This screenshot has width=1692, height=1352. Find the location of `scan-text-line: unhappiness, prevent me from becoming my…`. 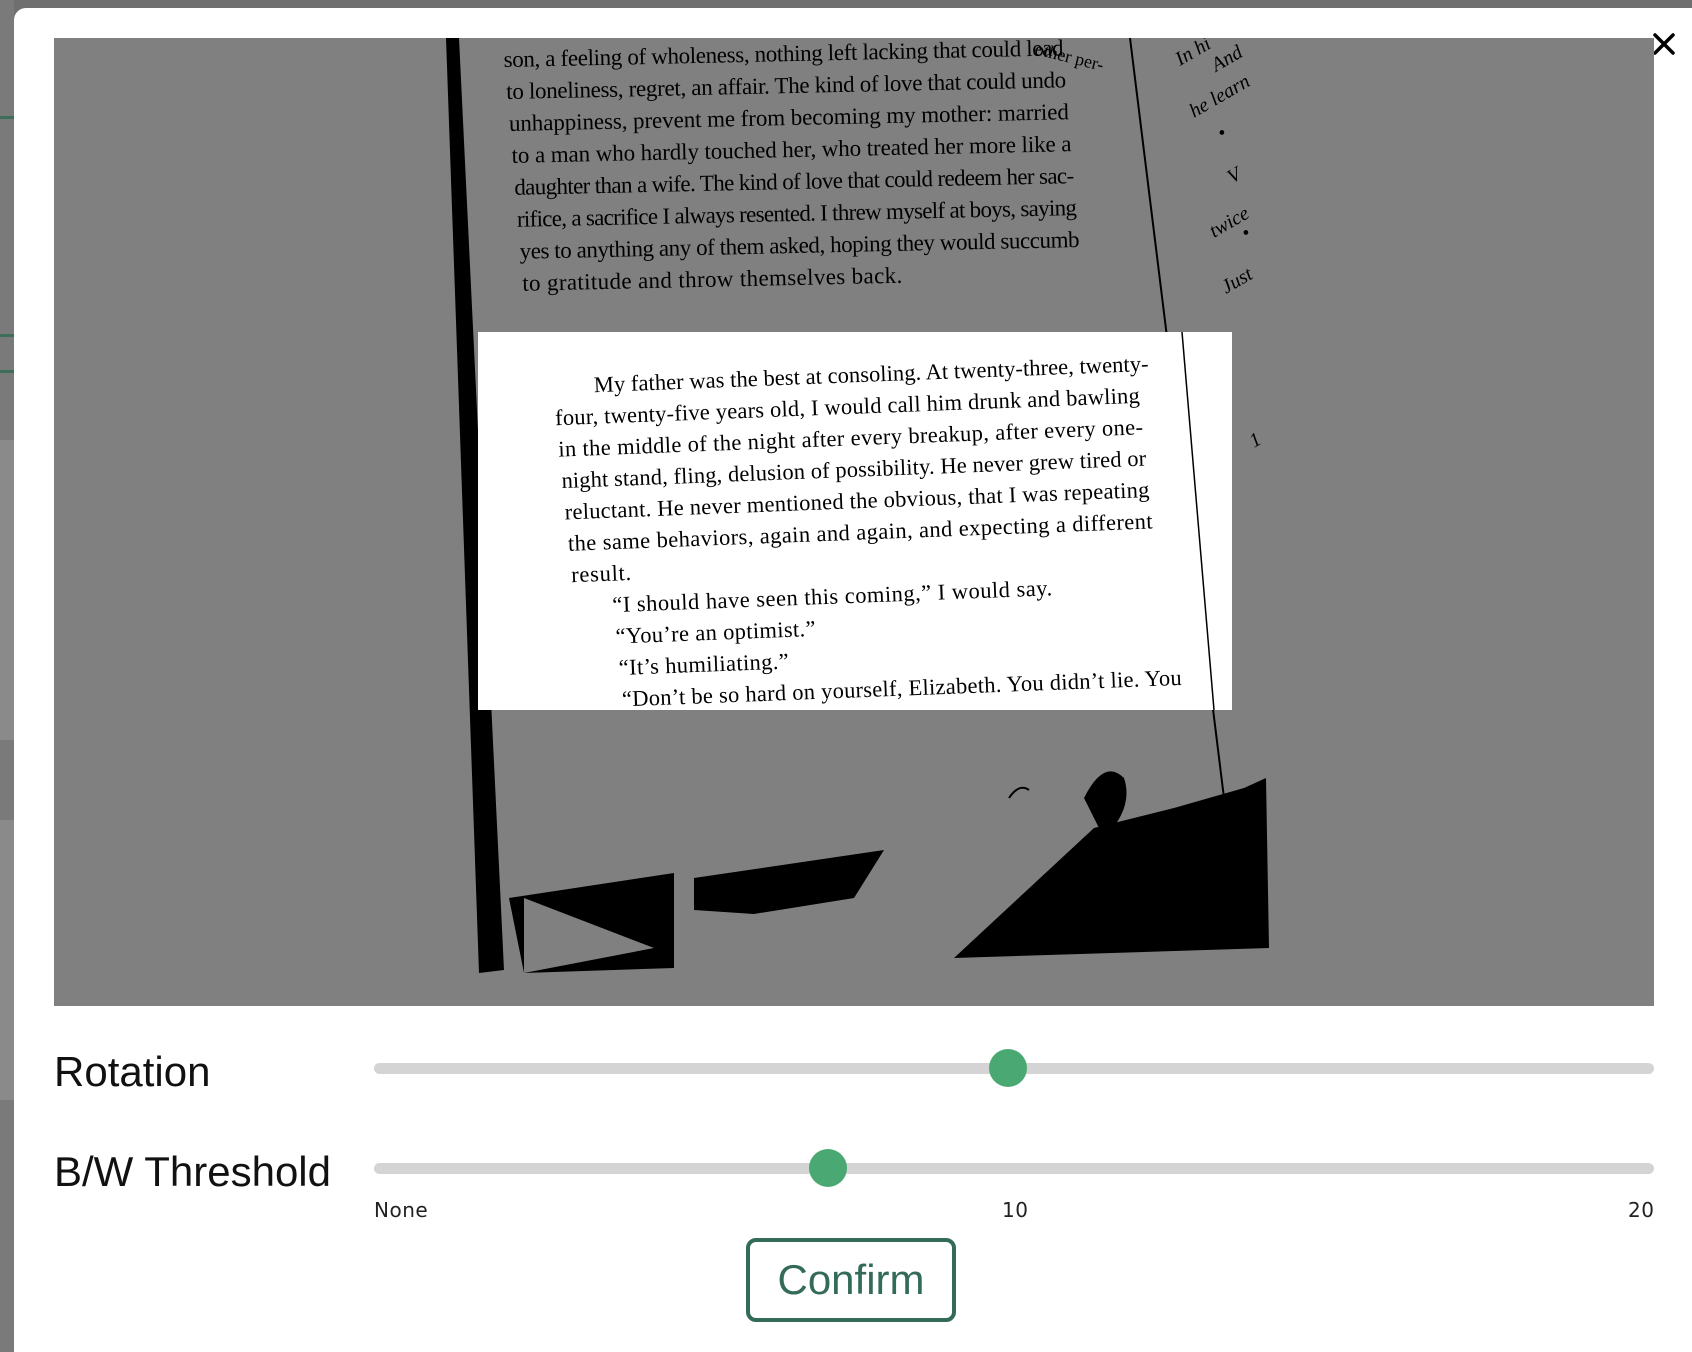

scan-text-line: unhappiness, prevent me from becoming my… is located at coordinates (789, 117).